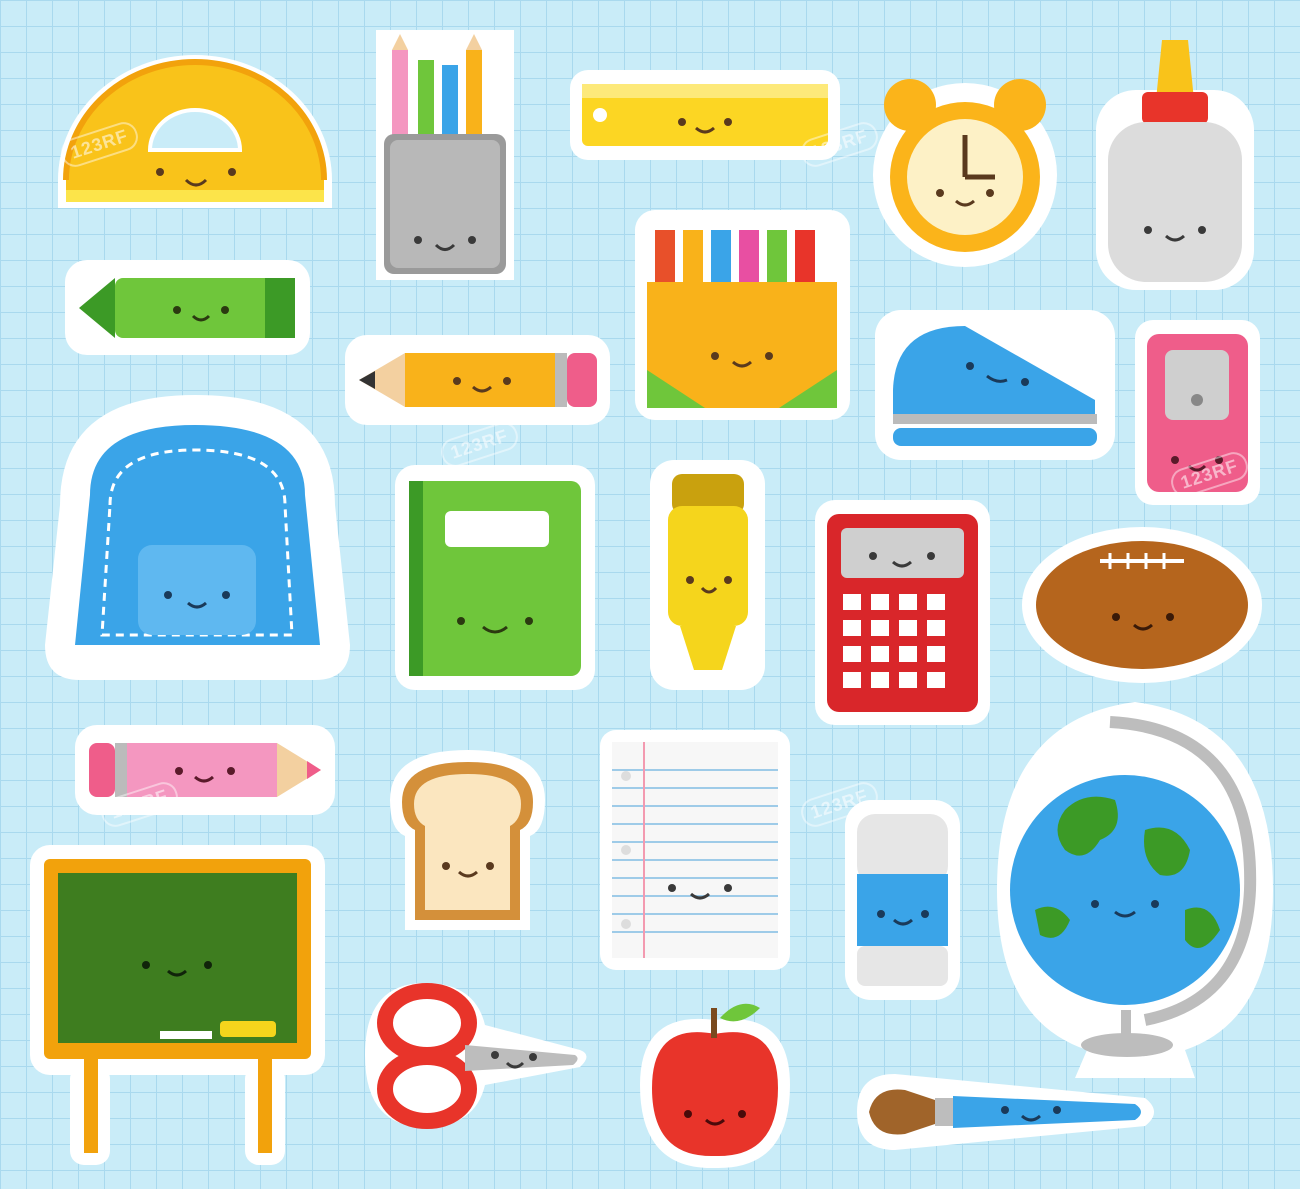 Image resolution: width=1300 pixels, height=1189 pixels. I want to click on apple-icon, so click(715, 1082).